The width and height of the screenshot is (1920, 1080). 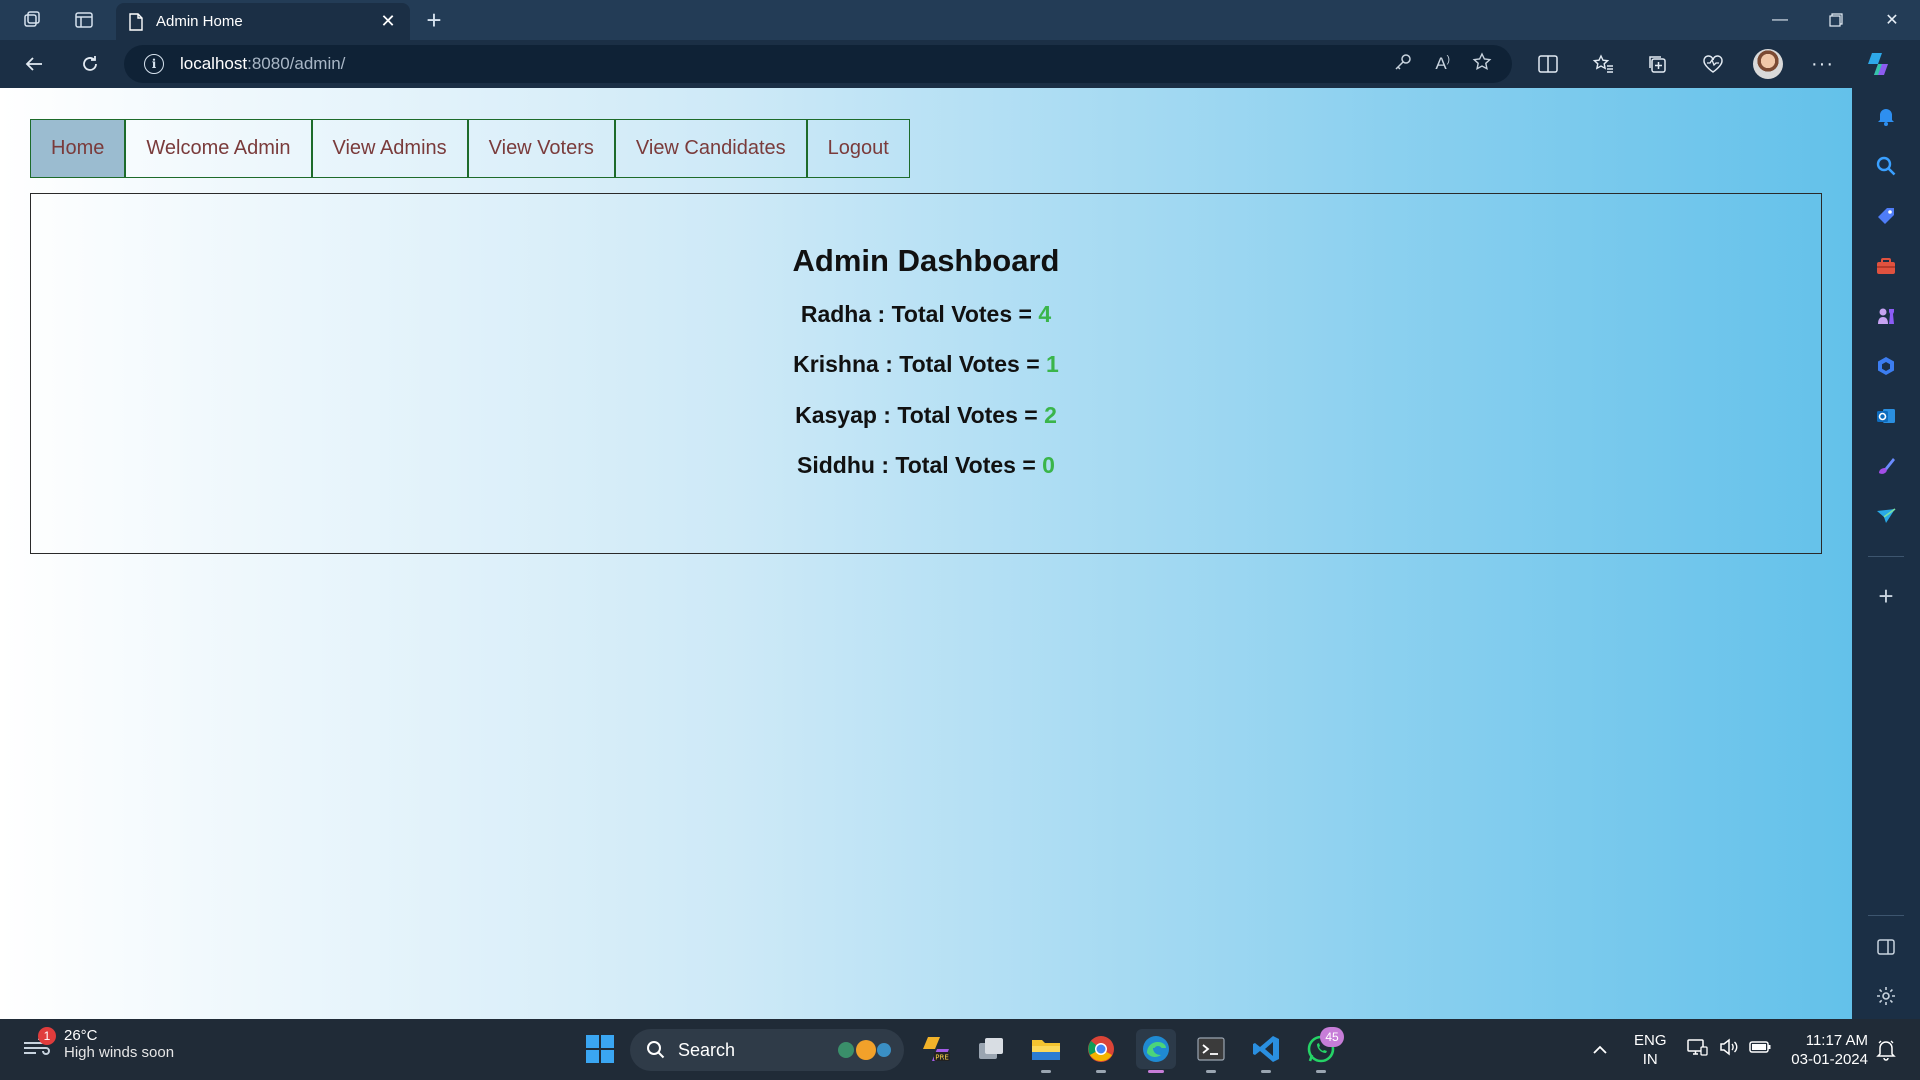 What do you see at coordinates (926, 465) in the screenshot?
I see `vote-result-row: Siddhu : Total Votes = 0` at bounding box center [926, 465].